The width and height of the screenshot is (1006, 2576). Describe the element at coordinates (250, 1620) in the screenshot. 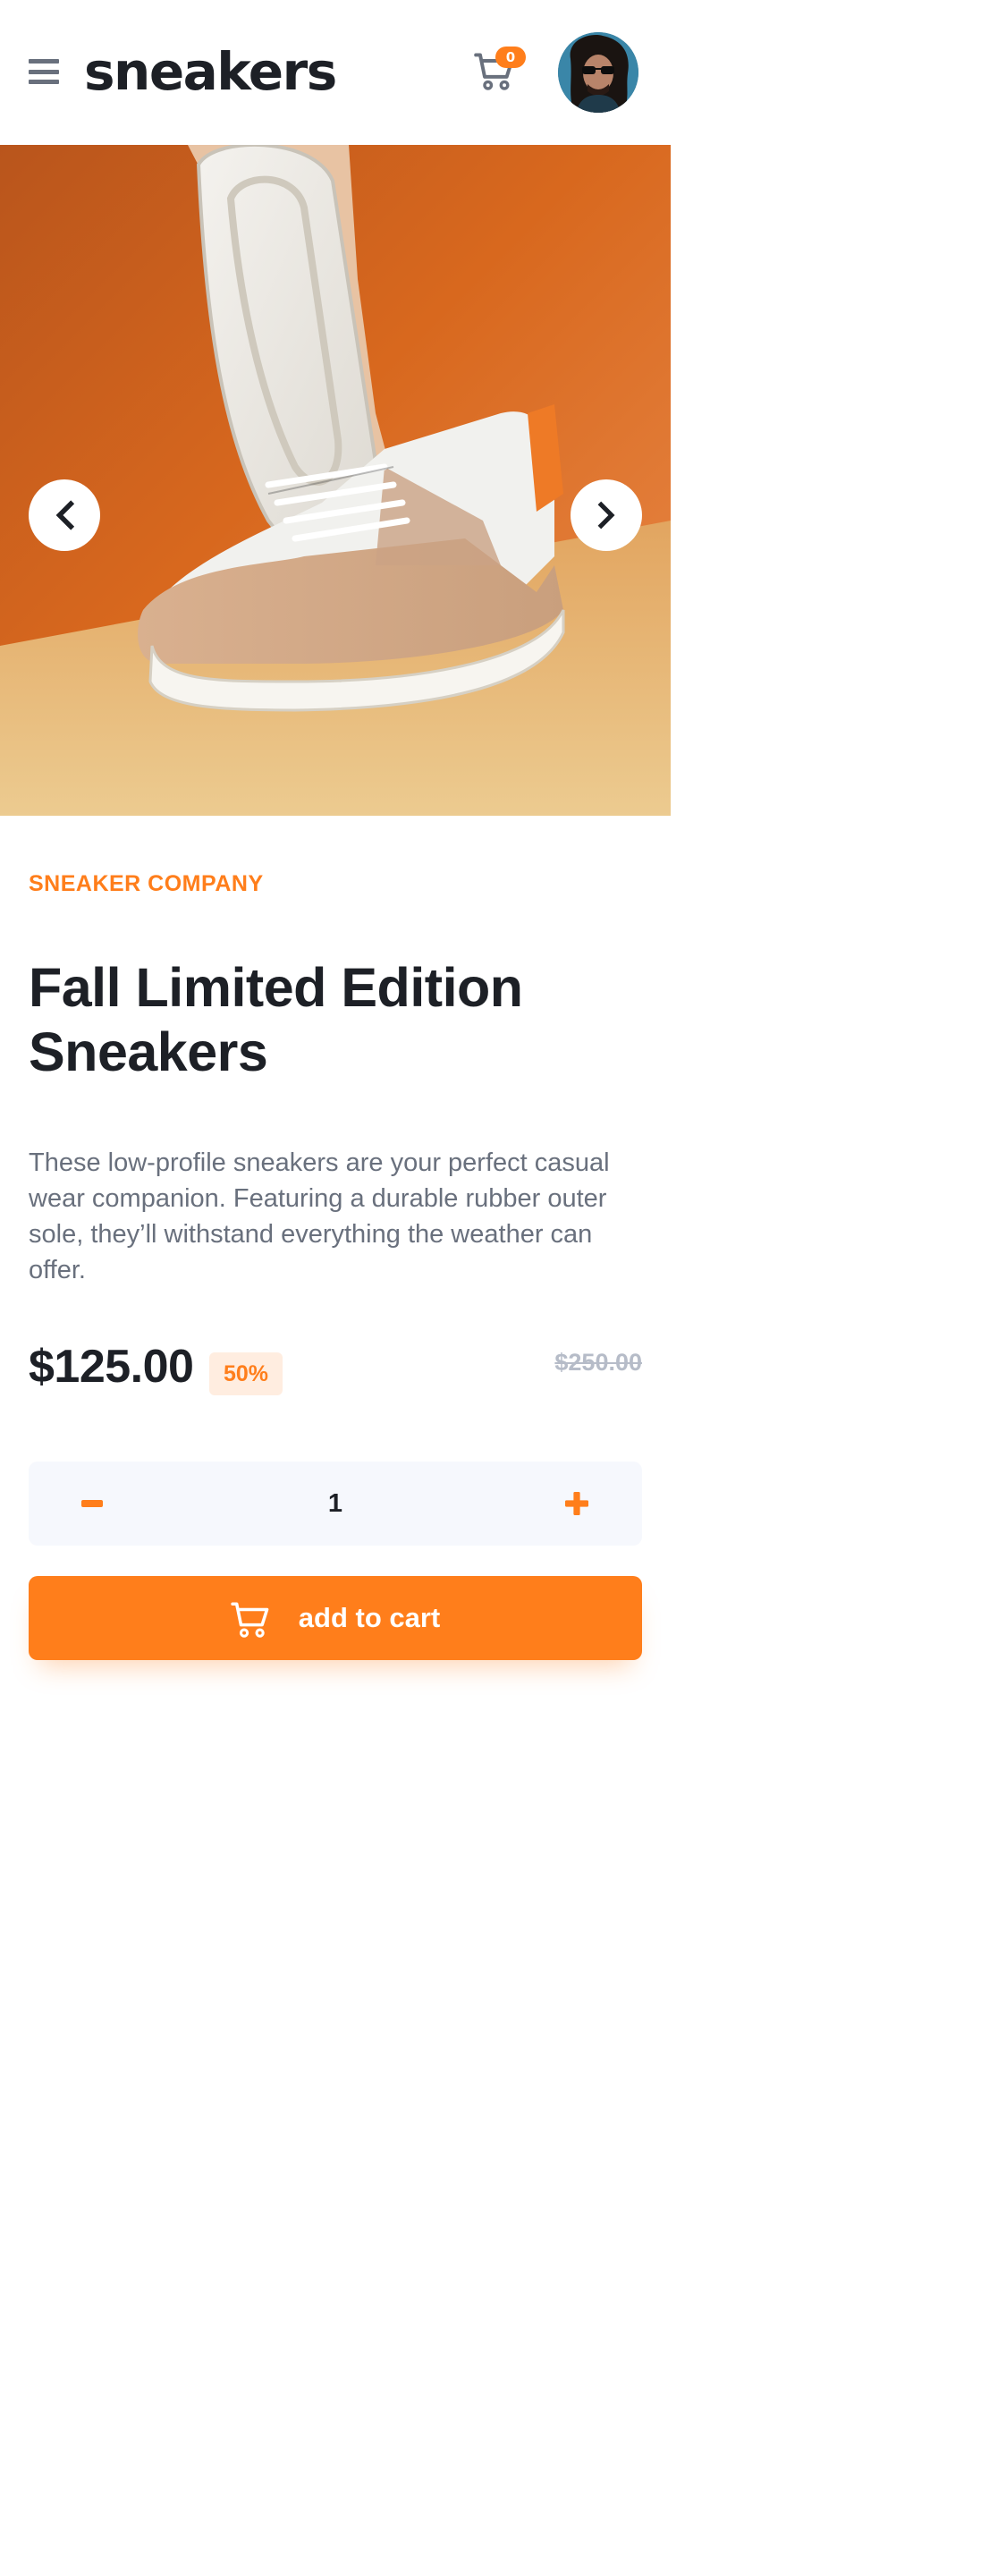

I see `shopping-cart-icon` at that location.